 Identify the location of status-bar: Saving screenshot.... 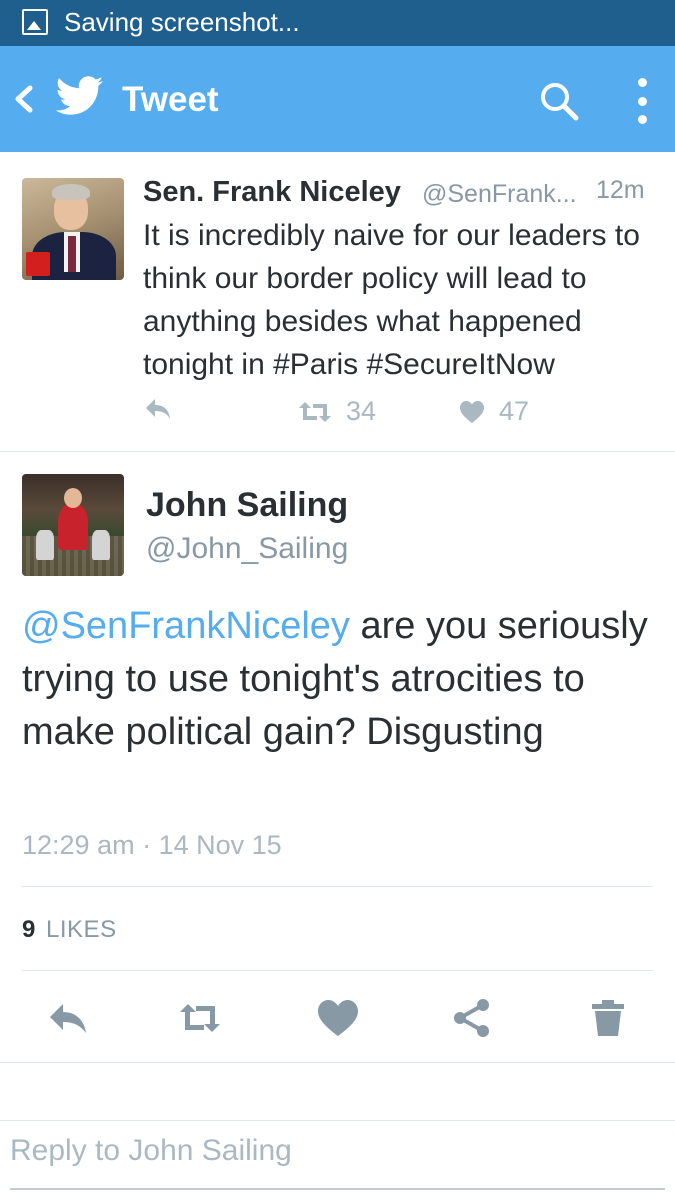
(337, 23).